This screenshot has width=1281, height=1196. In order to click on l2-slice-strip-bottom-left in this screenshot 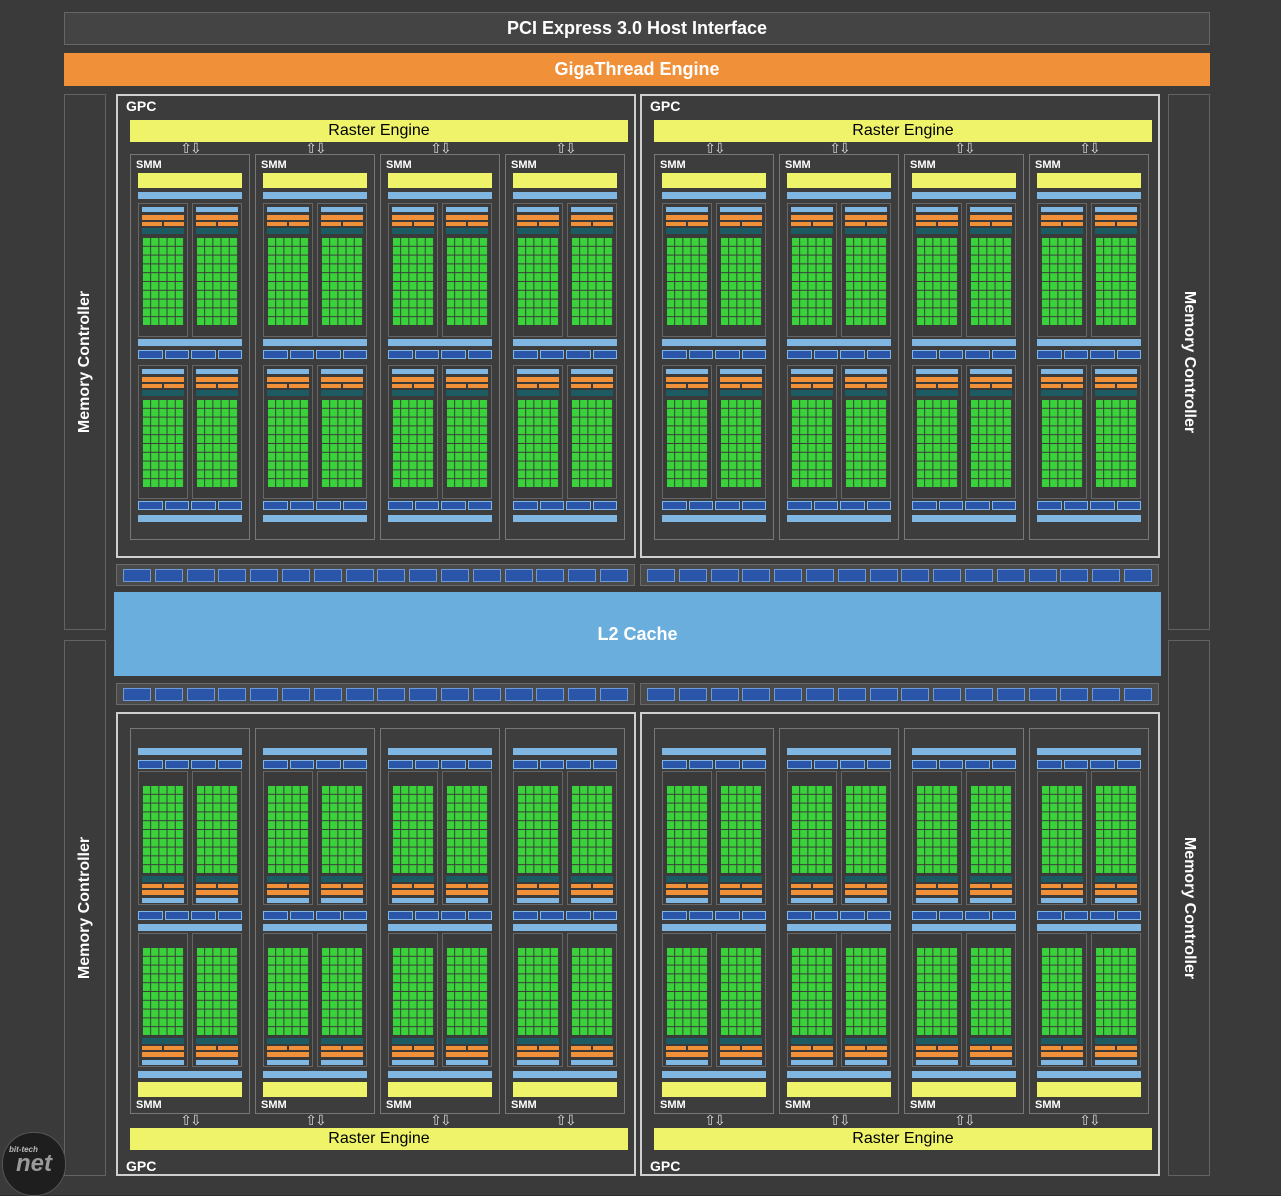, I will do `click(375, 694)`.